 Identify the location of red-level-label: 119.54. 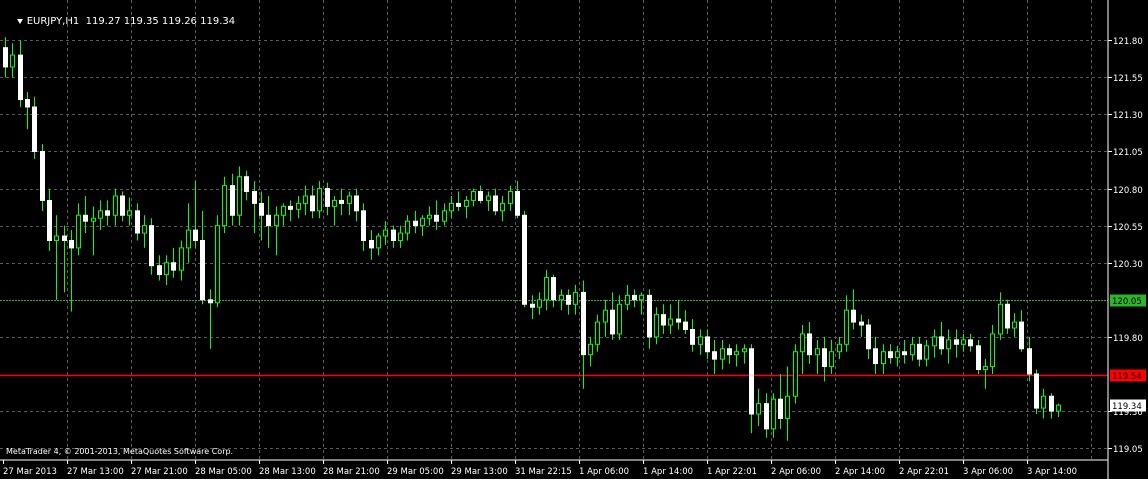
(1127, 377).